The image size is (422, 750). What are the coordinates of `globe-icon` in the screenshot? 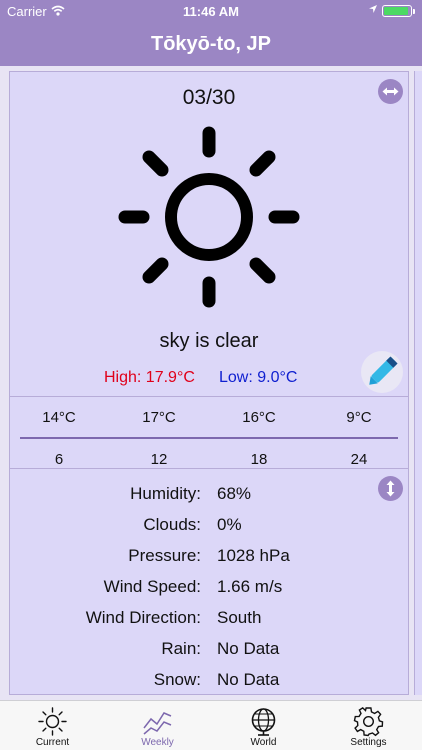 It's located at (263, 722).